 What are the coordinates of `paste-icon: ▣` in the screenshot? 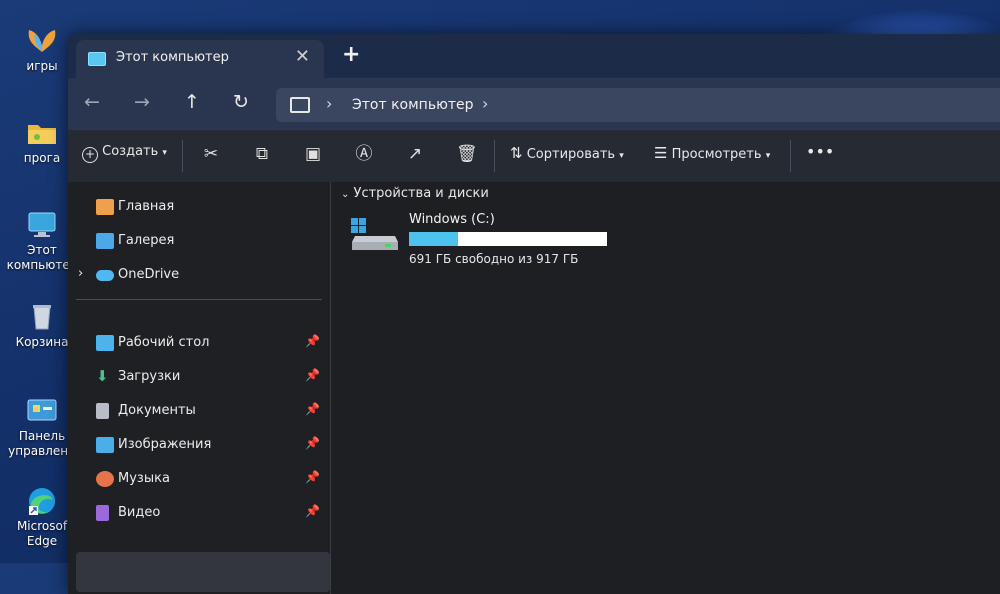 It's located at (313, 154).